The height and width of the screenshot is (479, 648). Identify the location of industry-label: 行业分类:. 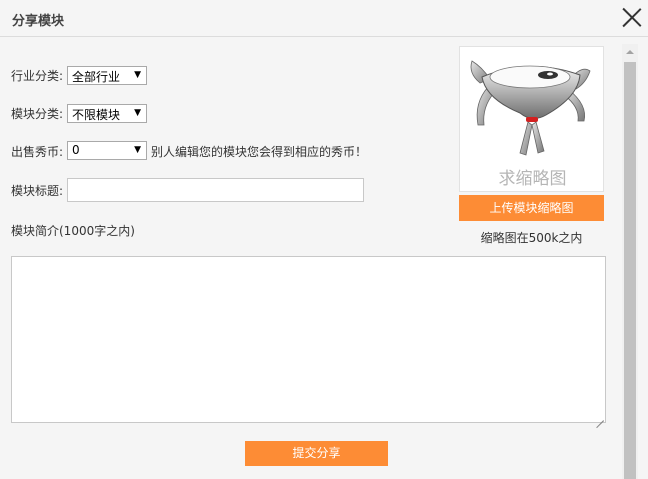
(37, 76).